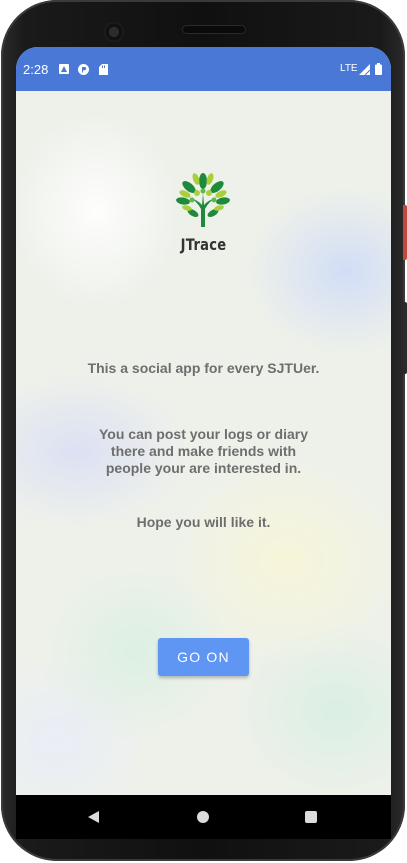 The height and width of the screenshot is (863, 407). Describe the element at coordinates (349, 68) in the screenshot. I see `network-label: LTE` at that location.